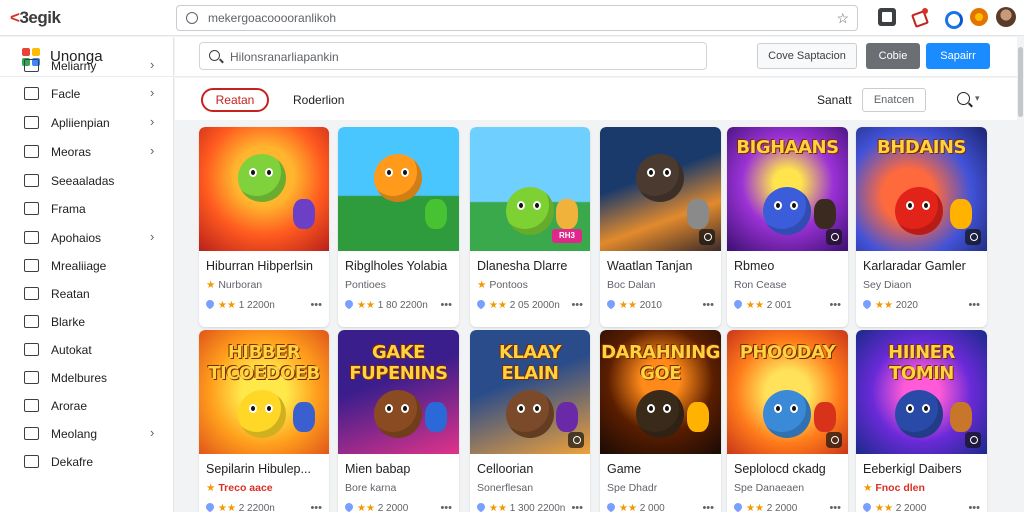 The height and width of the screenshot is (512, 1024). I want to click on game-thumbnail: GAKE FUPENINS, so click(398, 392).